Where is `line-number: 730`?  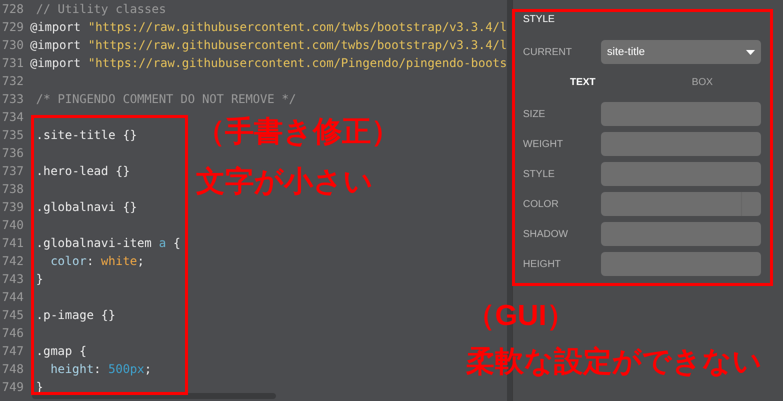 line-number: 730 is located at coordinates (13, 45).